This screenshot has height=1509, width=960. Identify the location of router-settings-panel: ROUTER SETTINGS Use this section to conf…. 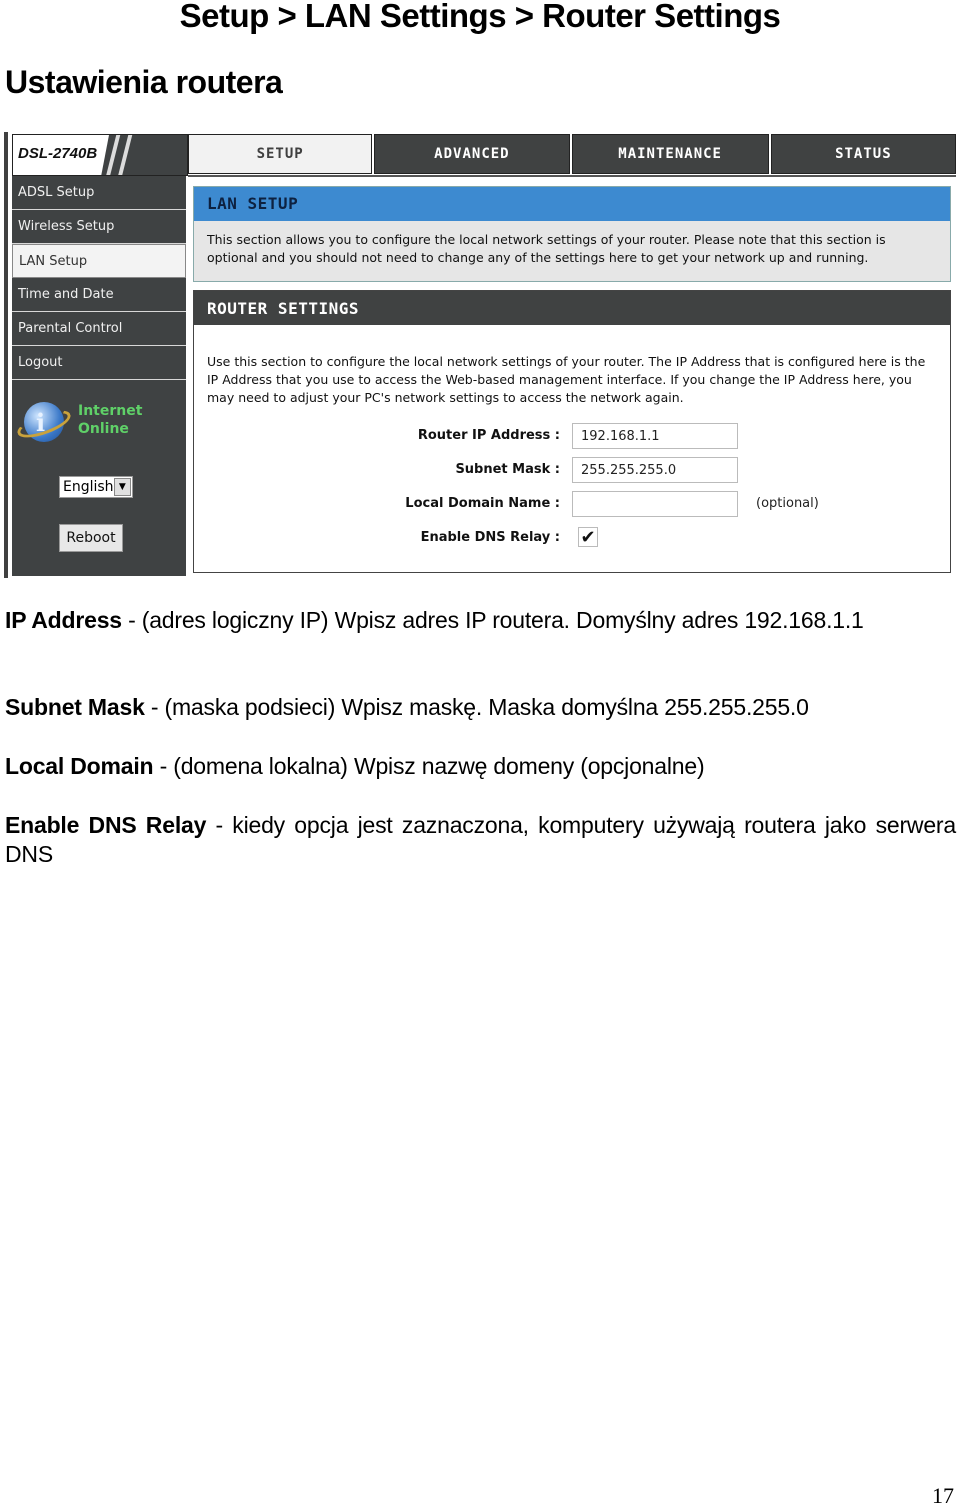
(572, 431).